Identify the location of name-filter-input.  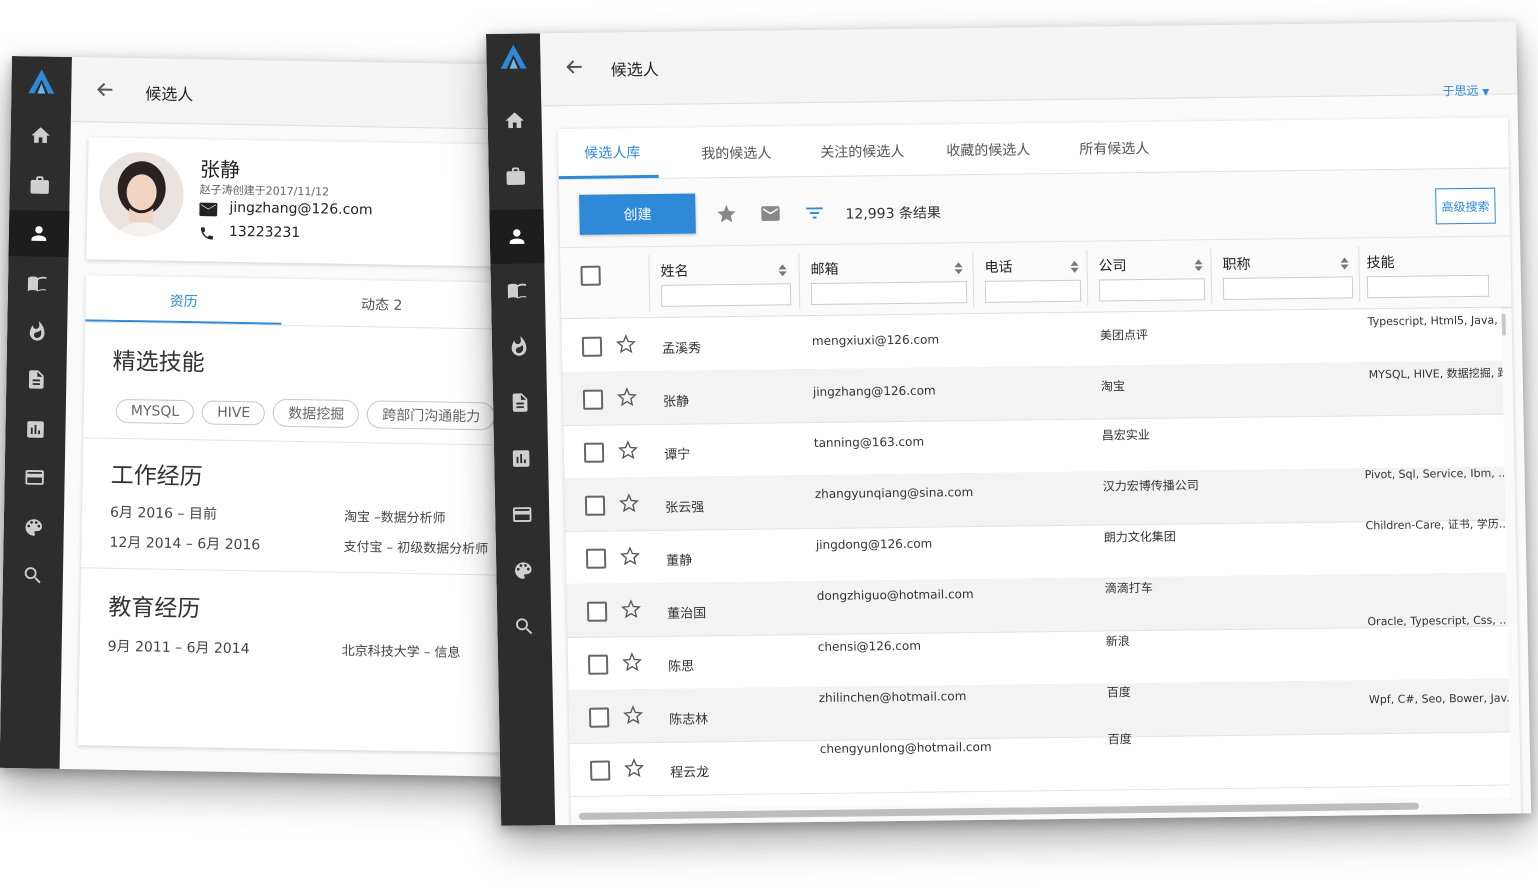
(726, 295).